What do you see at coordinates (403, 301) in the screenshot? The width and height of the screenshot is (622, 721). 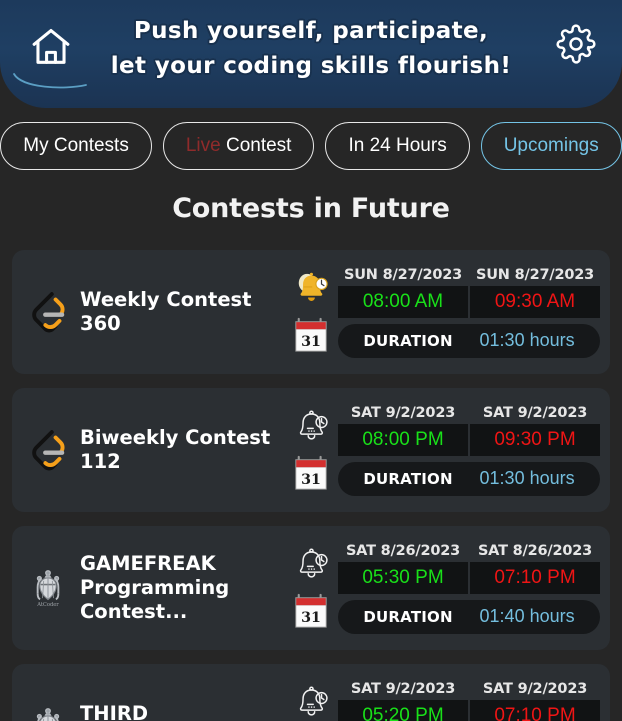 I see `start-time: 08:00 AM` at bounding box center [403, 301].